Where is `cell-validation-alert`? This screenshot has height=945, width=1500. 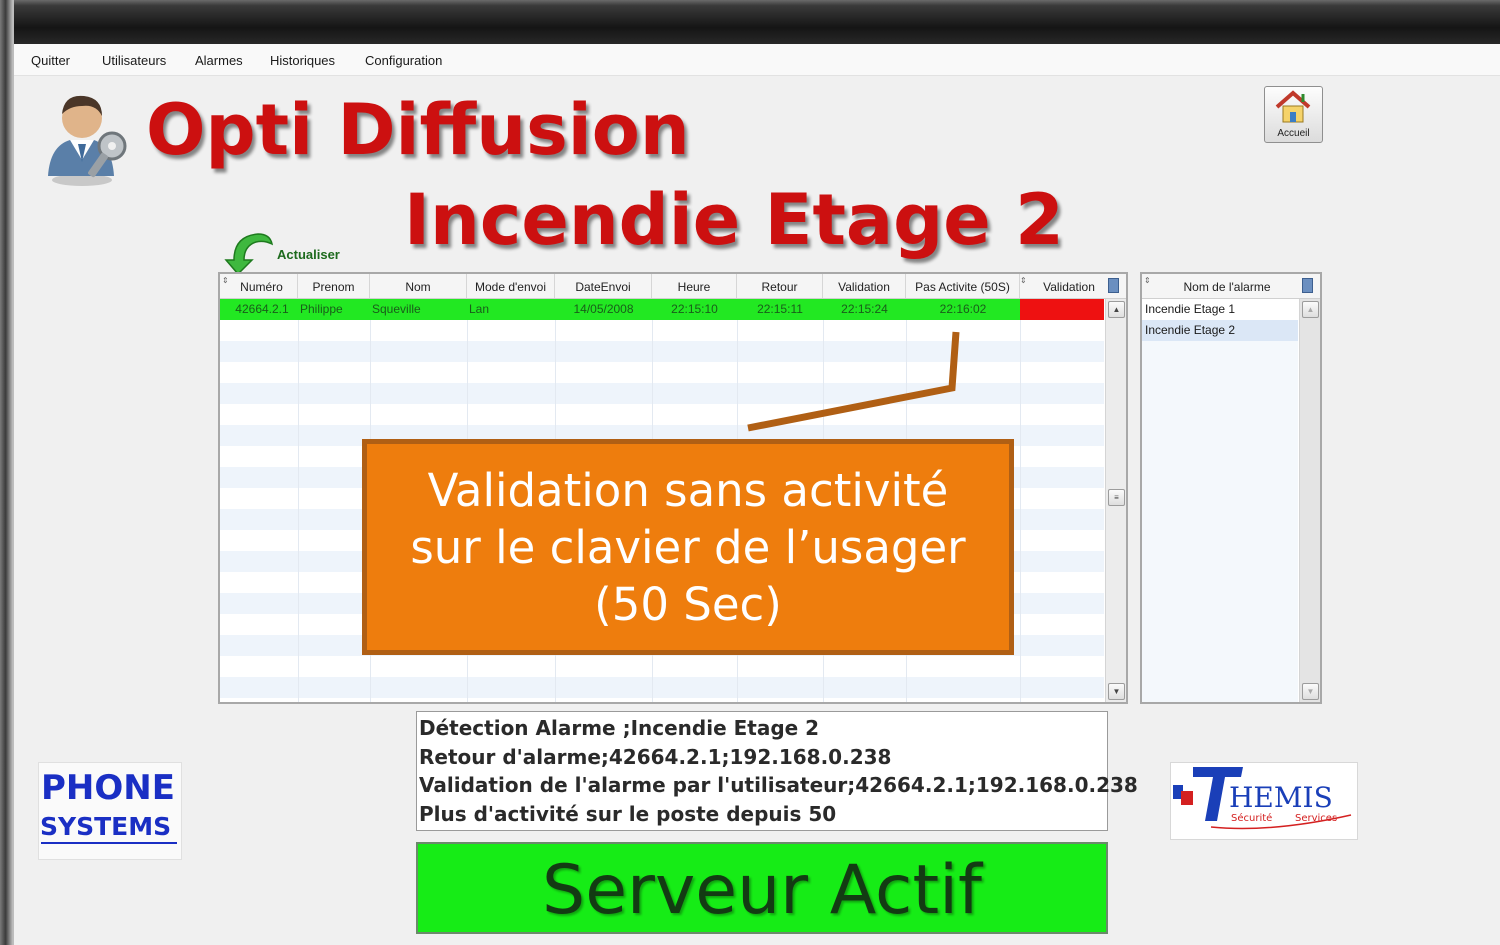 cell-validation-alert is located at coordinates (1062, 309).